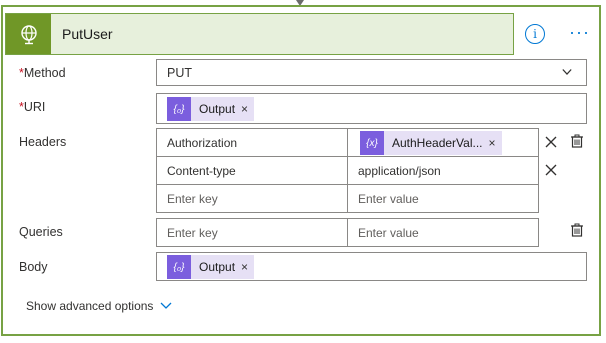  I want to click on queries-label: Queries, so click(41, 232).